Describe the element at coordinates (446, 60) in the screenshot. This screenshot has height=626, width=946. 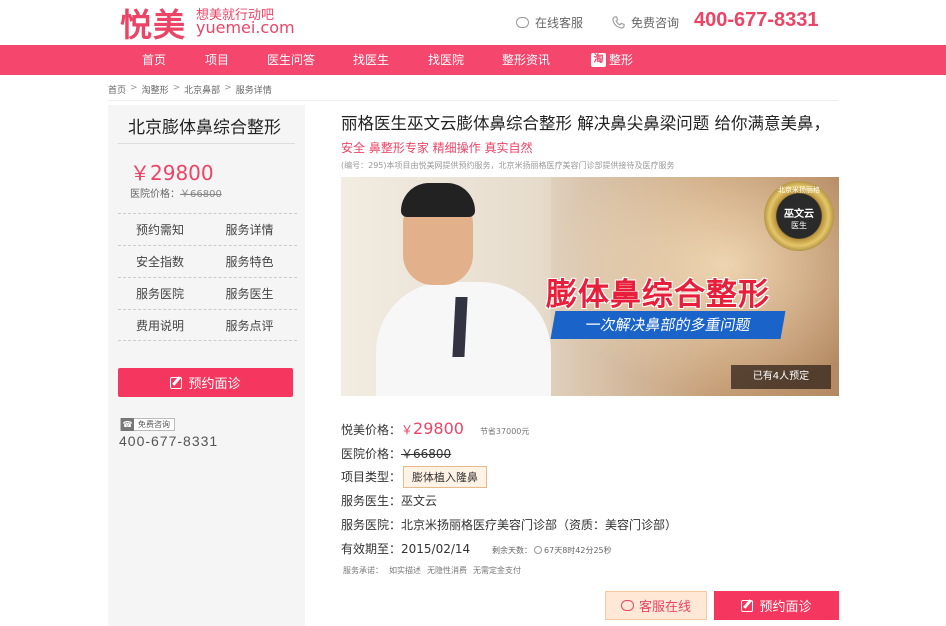
I see `nav-item-hospitals: 找医院` at that location.